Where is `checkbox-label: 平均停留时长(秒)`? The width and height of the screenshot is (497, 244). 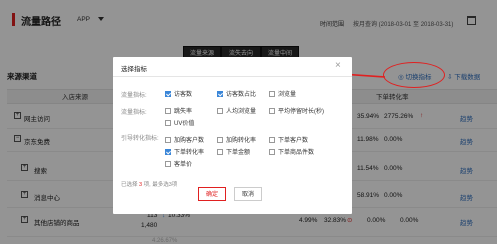 checkbox-label: 平均停留时长(秒) is located at coordinates (301, 112).